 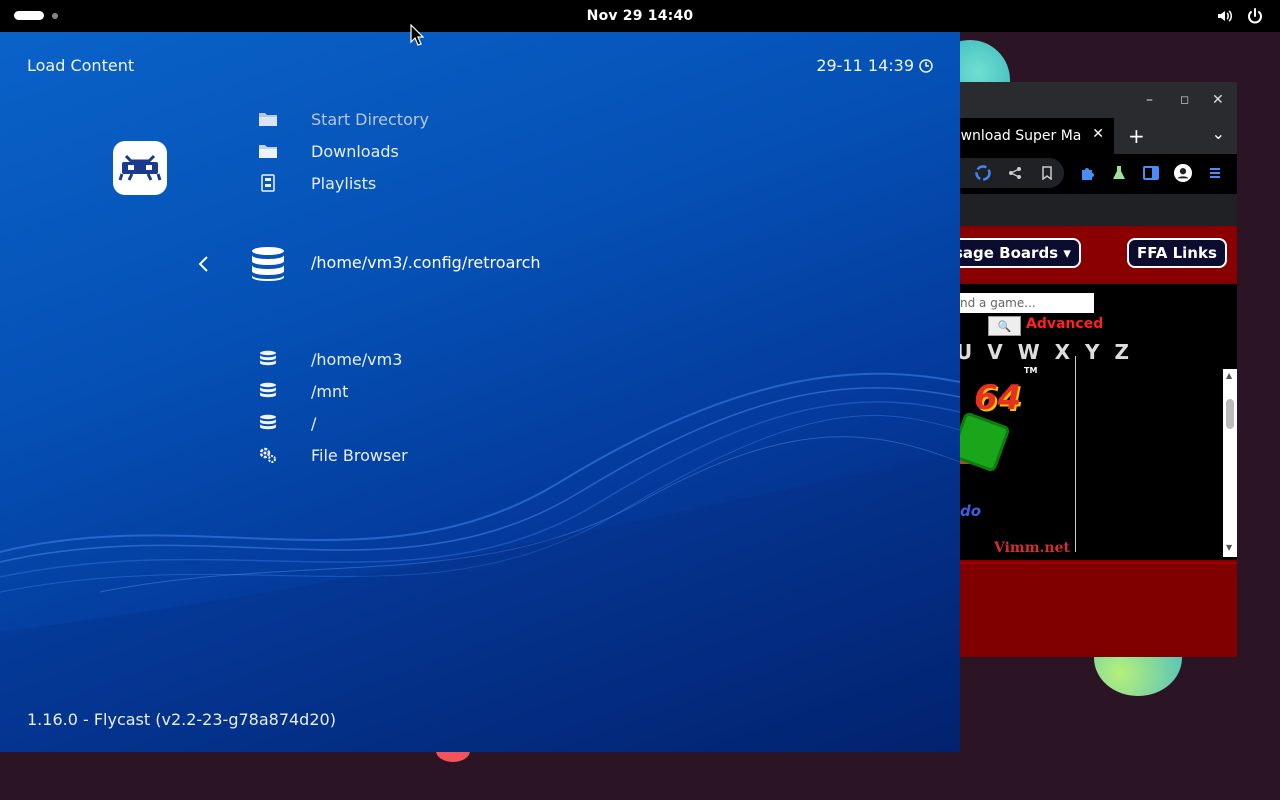 What do you see at coordinates (1230, 414) in the screenshot?
I see `scroll-thumb` at bounding box center [1230, 414].